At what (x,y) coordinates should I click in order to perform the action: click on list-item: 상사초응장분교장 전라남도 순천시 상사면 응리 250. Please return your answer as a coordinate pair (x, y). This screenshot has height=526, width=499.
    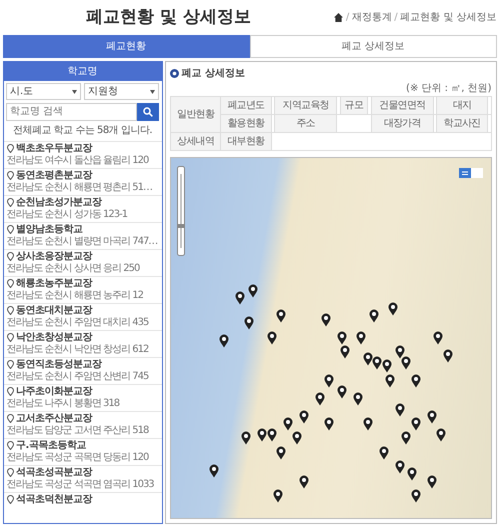
    Looking at the image, I should click on (83, 262).